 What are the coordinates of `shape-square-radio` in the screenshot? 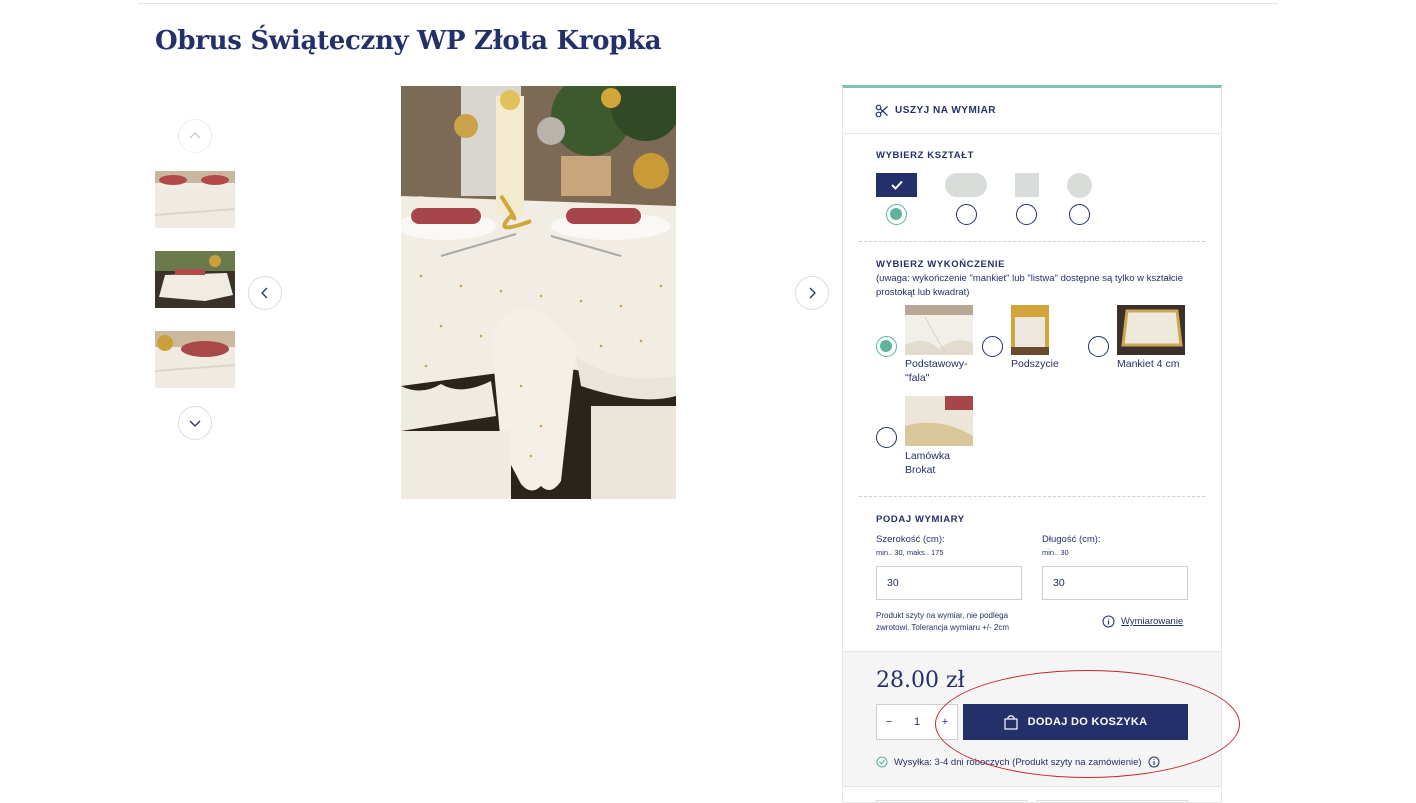 It's located at (1026, 214).